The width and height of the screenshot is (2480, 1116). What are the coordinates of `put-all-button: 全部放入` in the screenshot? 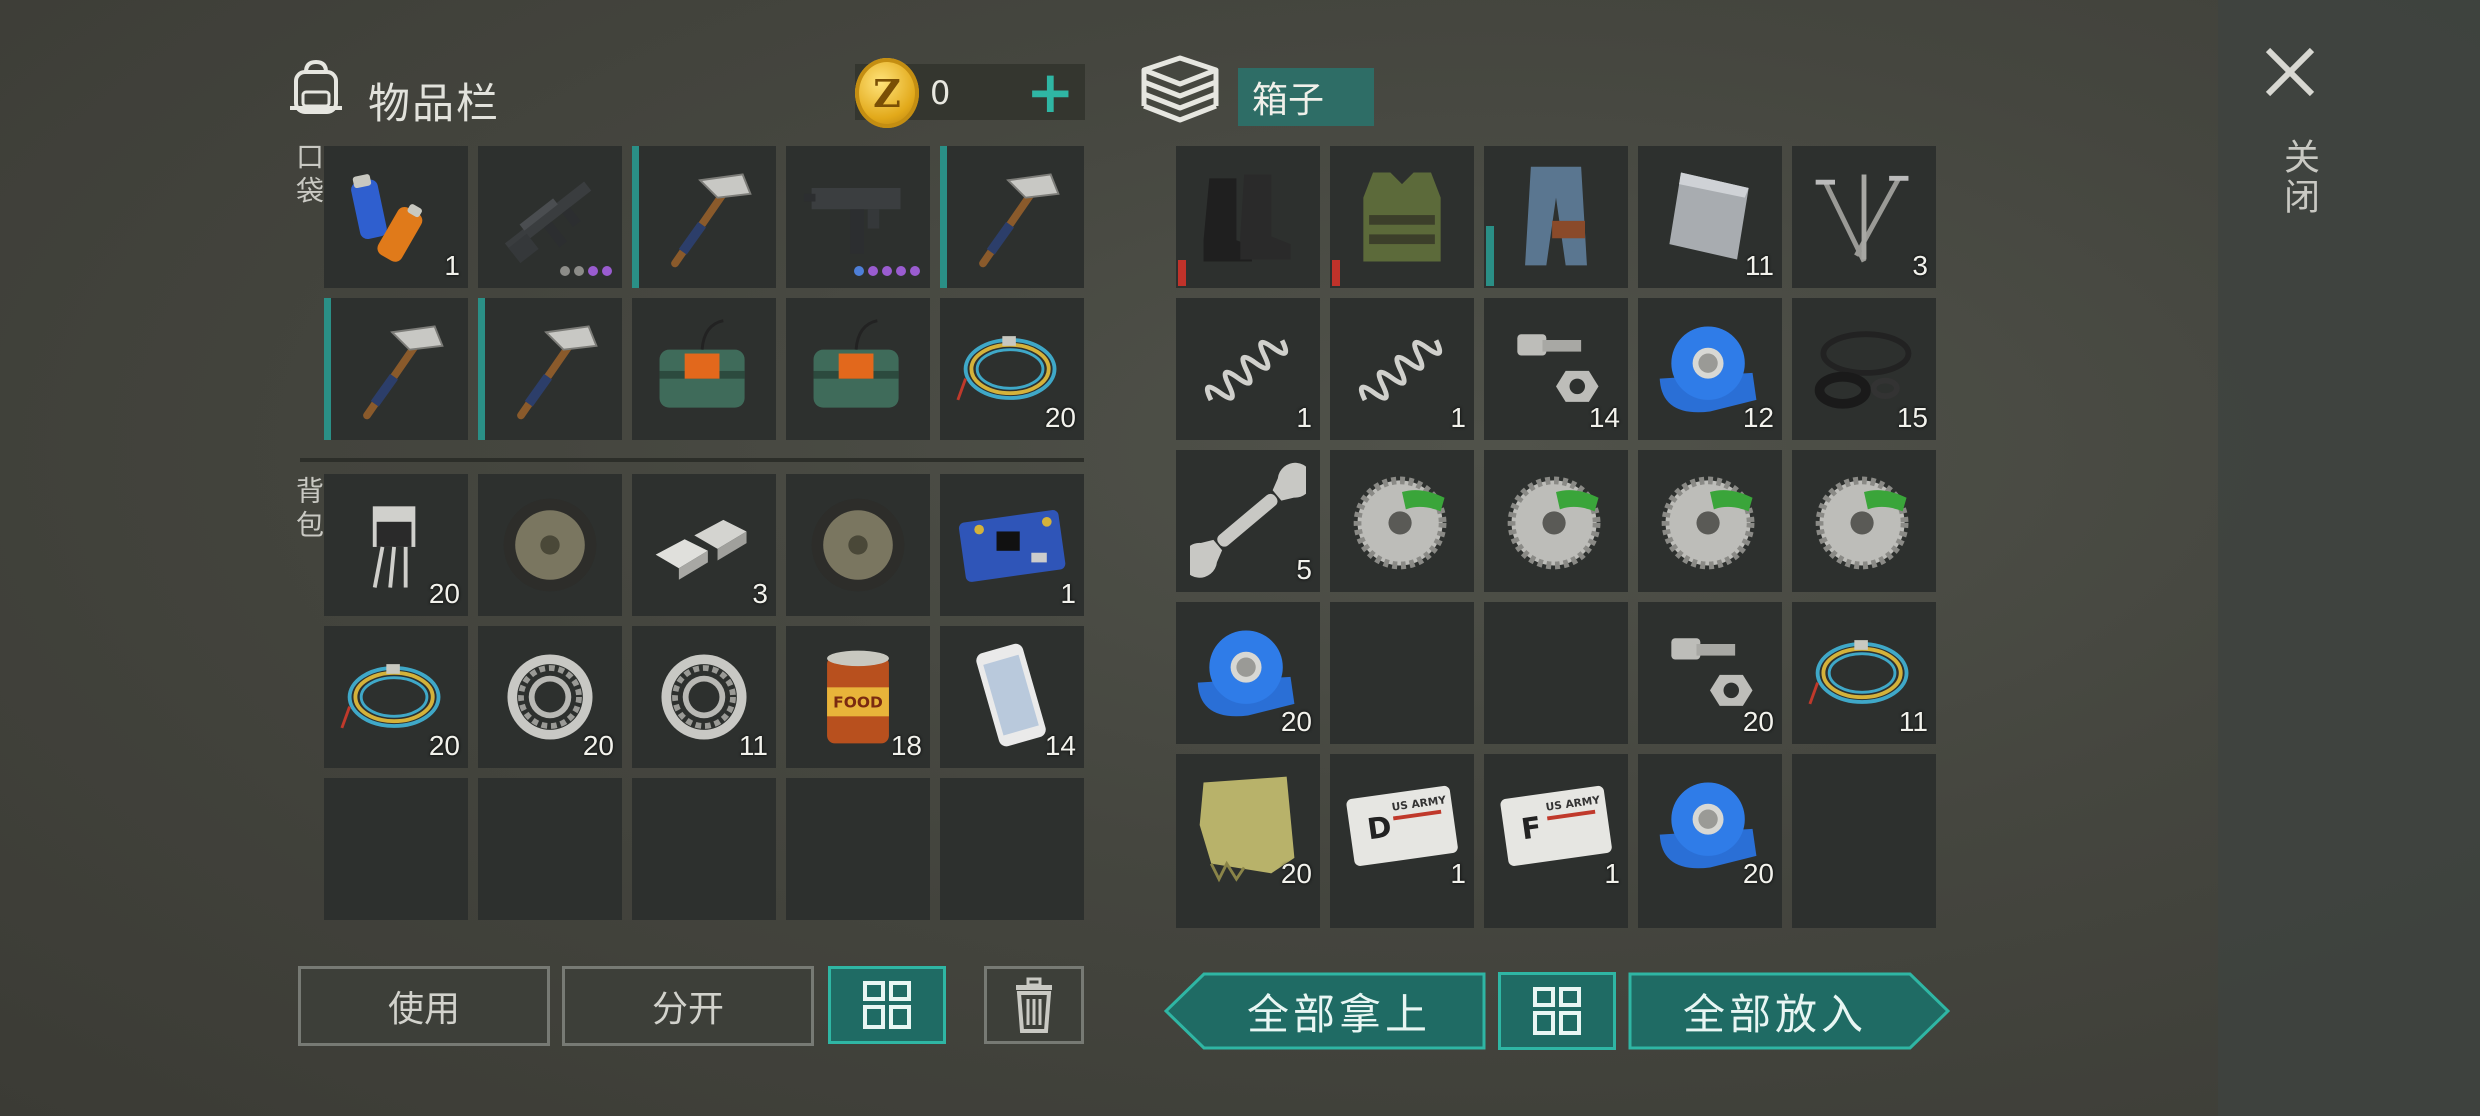 It's located at (1789, 1011).